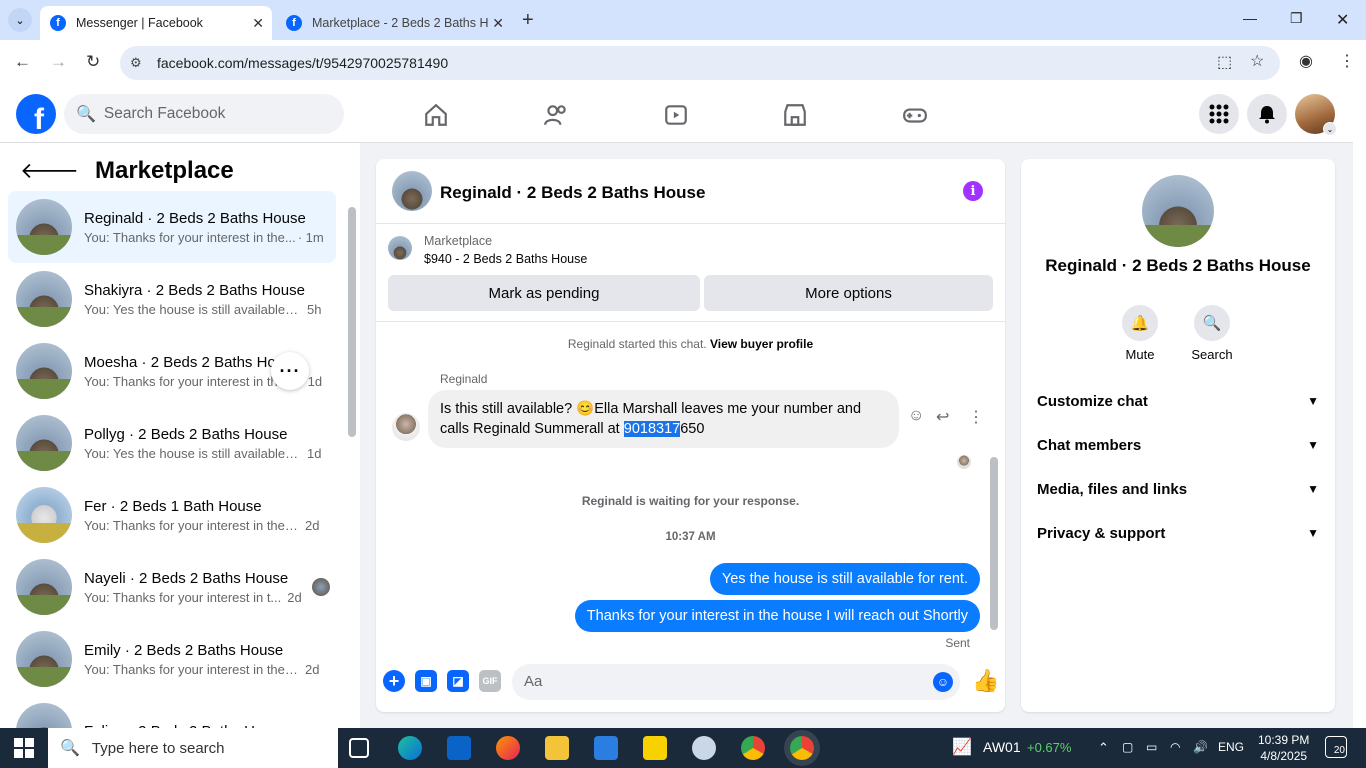  Describe the element at coordinates (1178, 401) in the screenshot. I see `customize-chat-section: Customize chat ▼` at that location.